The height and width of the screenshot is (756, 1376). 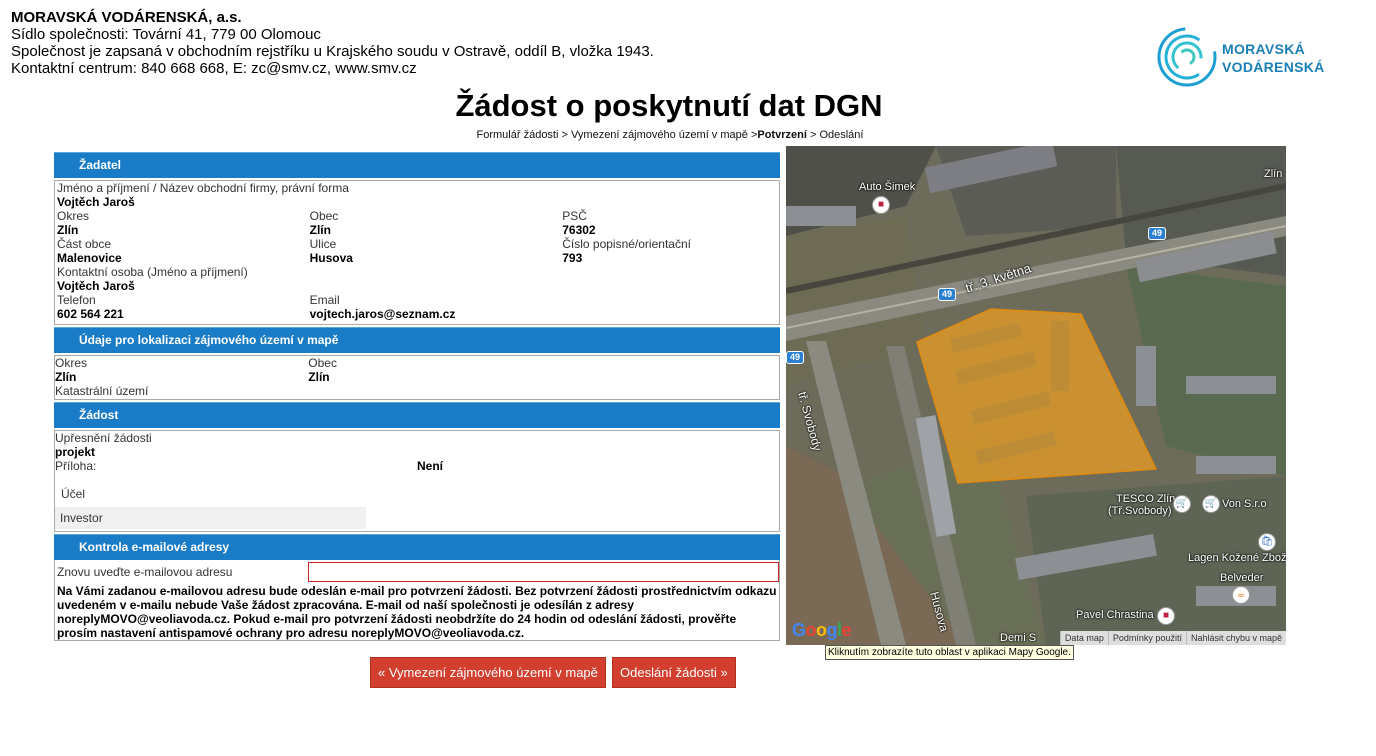 What do you see at coordinates (76, 466) in the screenshot?
I see `attachment-label: Příloha:` at bounding box center [76, 466].